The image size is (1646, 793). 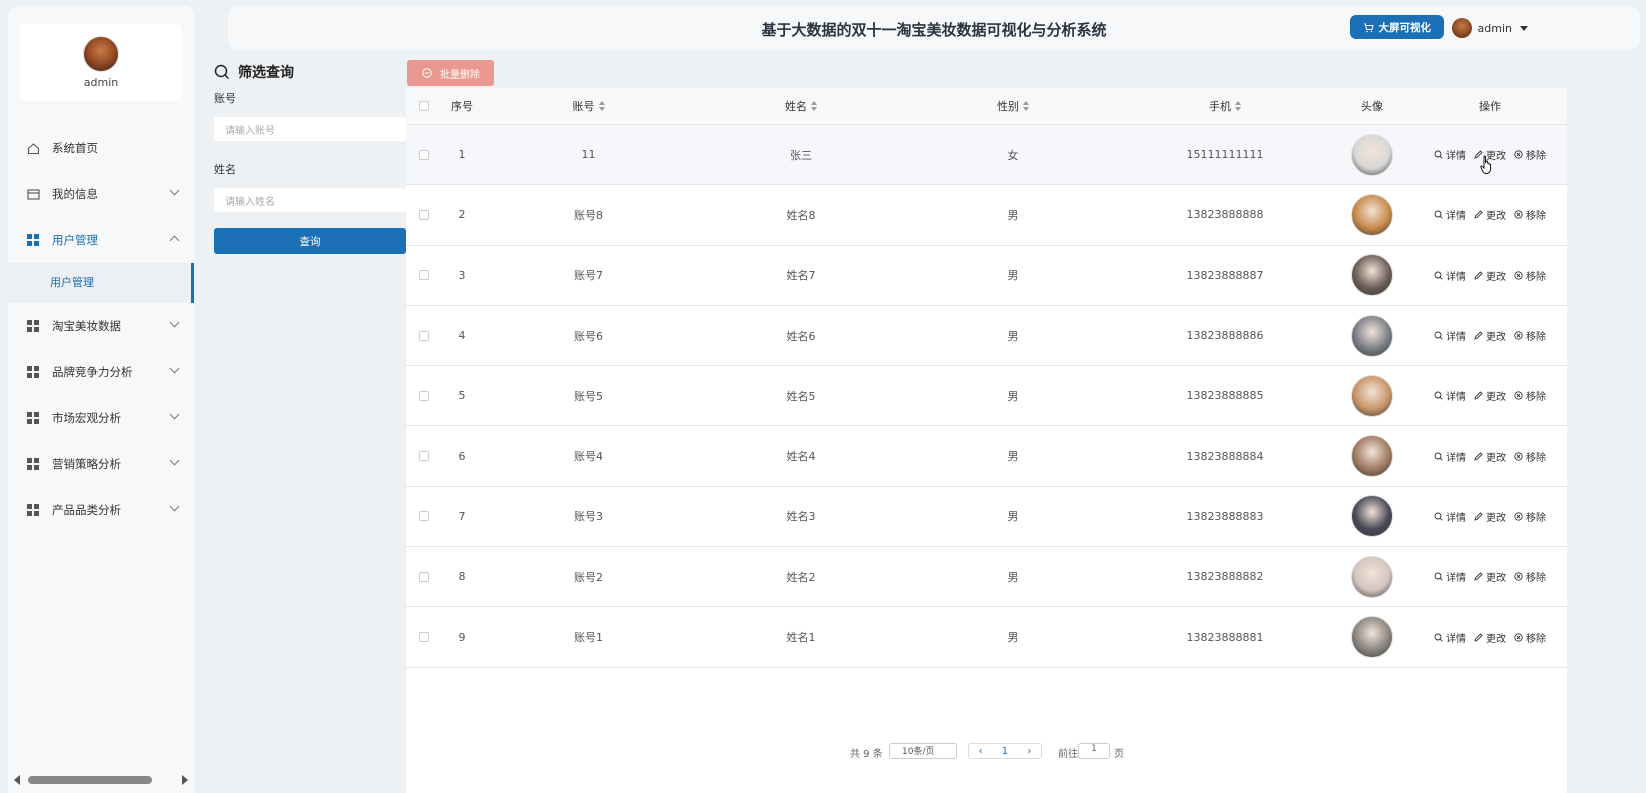 What do you see at coordinates (185, 780) in the screenshot?
I see `scroll-right-icon` at bounding box center [185, 780].